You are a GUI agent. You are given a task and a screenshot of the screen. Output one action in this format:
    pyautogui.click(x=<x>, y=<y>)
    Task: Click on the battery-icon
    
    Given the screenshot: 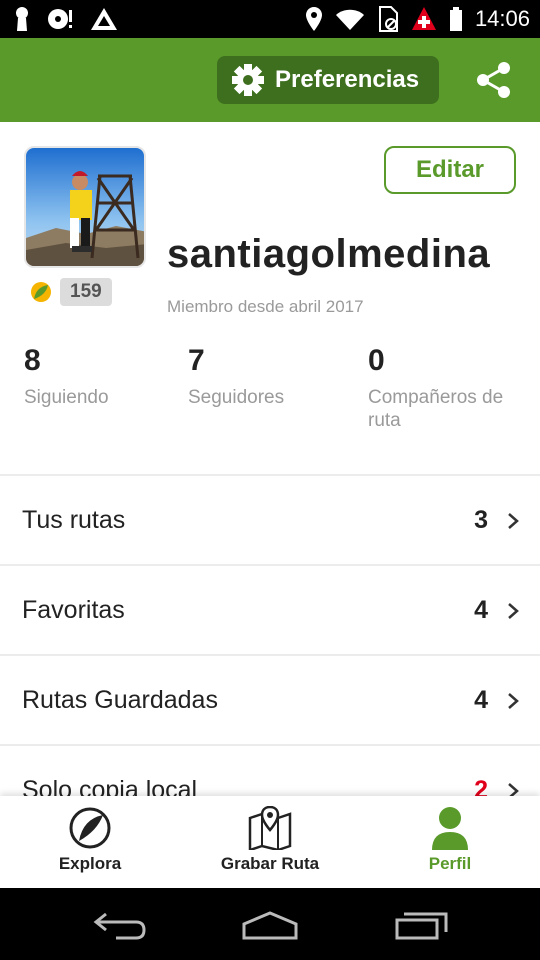 What is the action you would take?
    pyautogui.click(x=455, y=19)
    